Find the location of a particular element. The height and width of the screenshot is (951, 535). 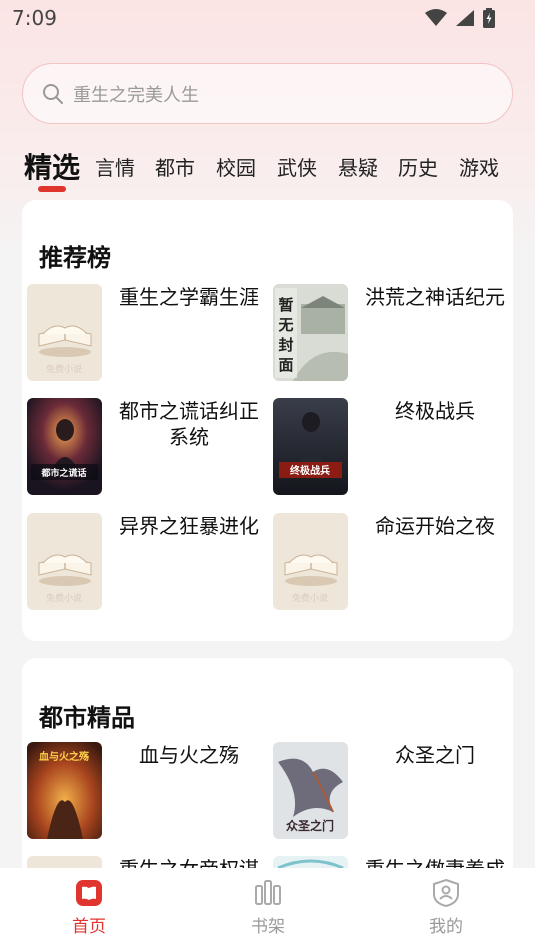

nav-profile: 我的 is located at coordinates (446, 907).